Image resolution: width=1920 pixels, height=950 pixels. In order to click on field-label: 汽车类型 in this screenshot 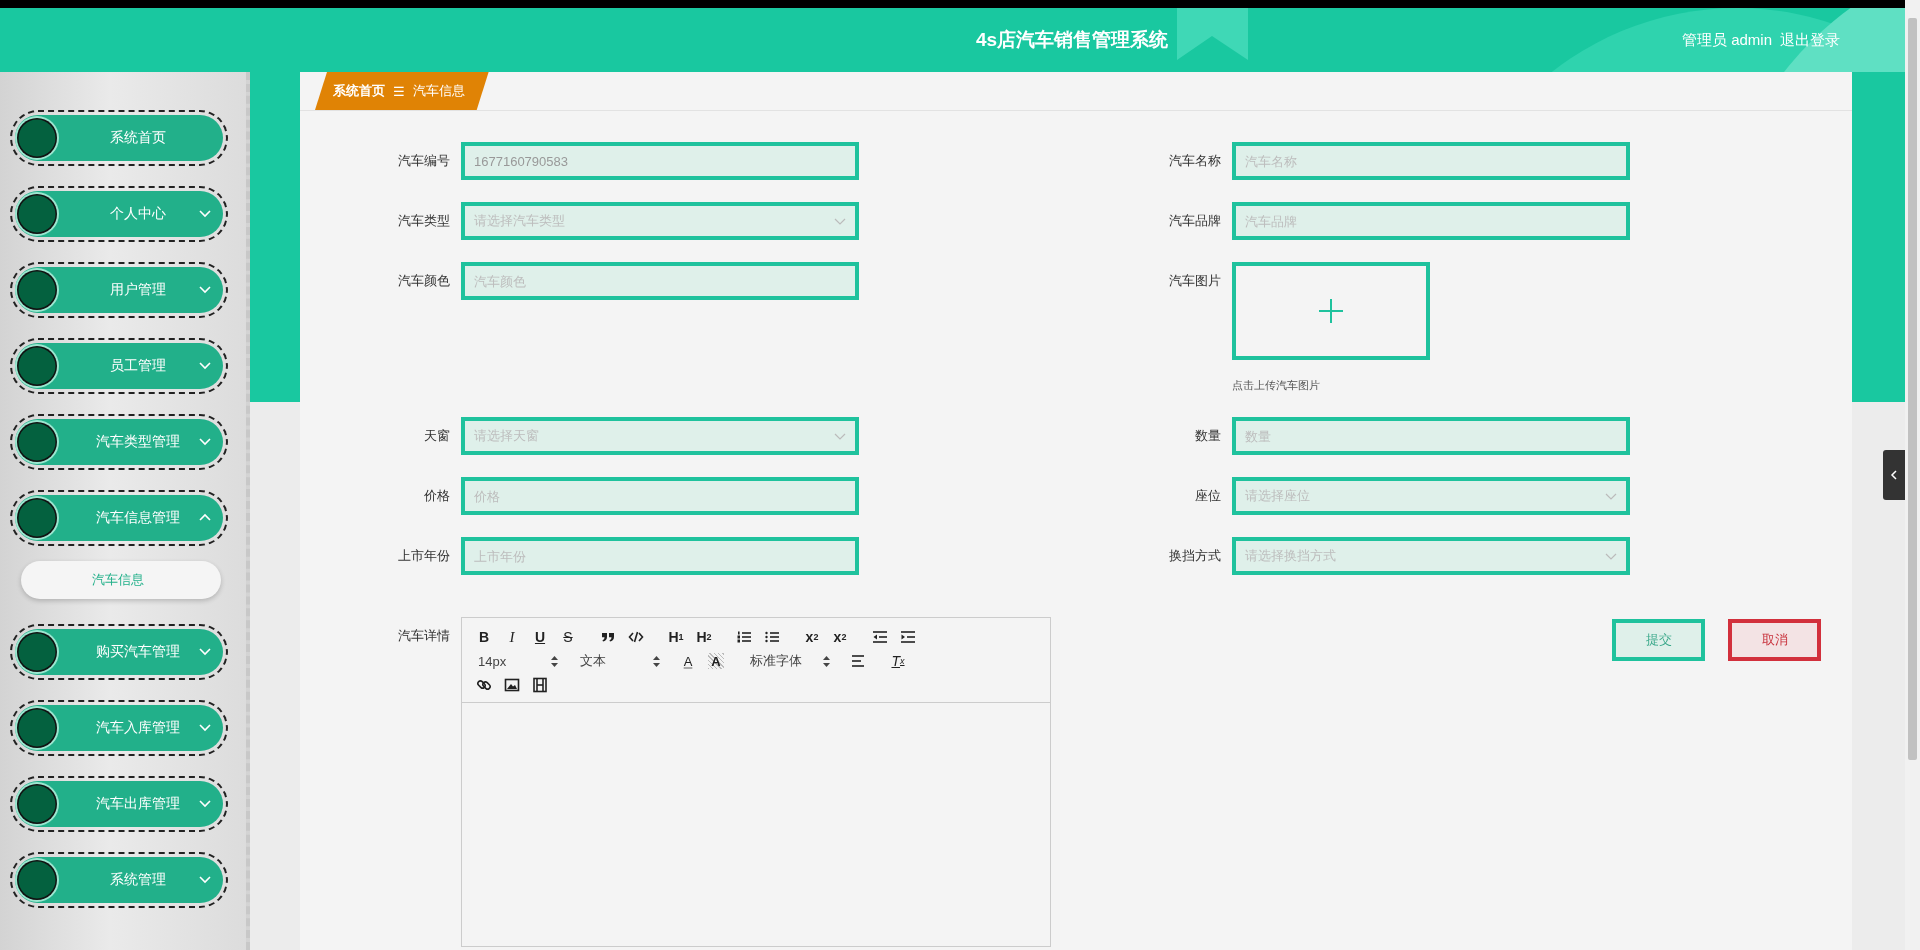, I will do `click(424, 221)`.